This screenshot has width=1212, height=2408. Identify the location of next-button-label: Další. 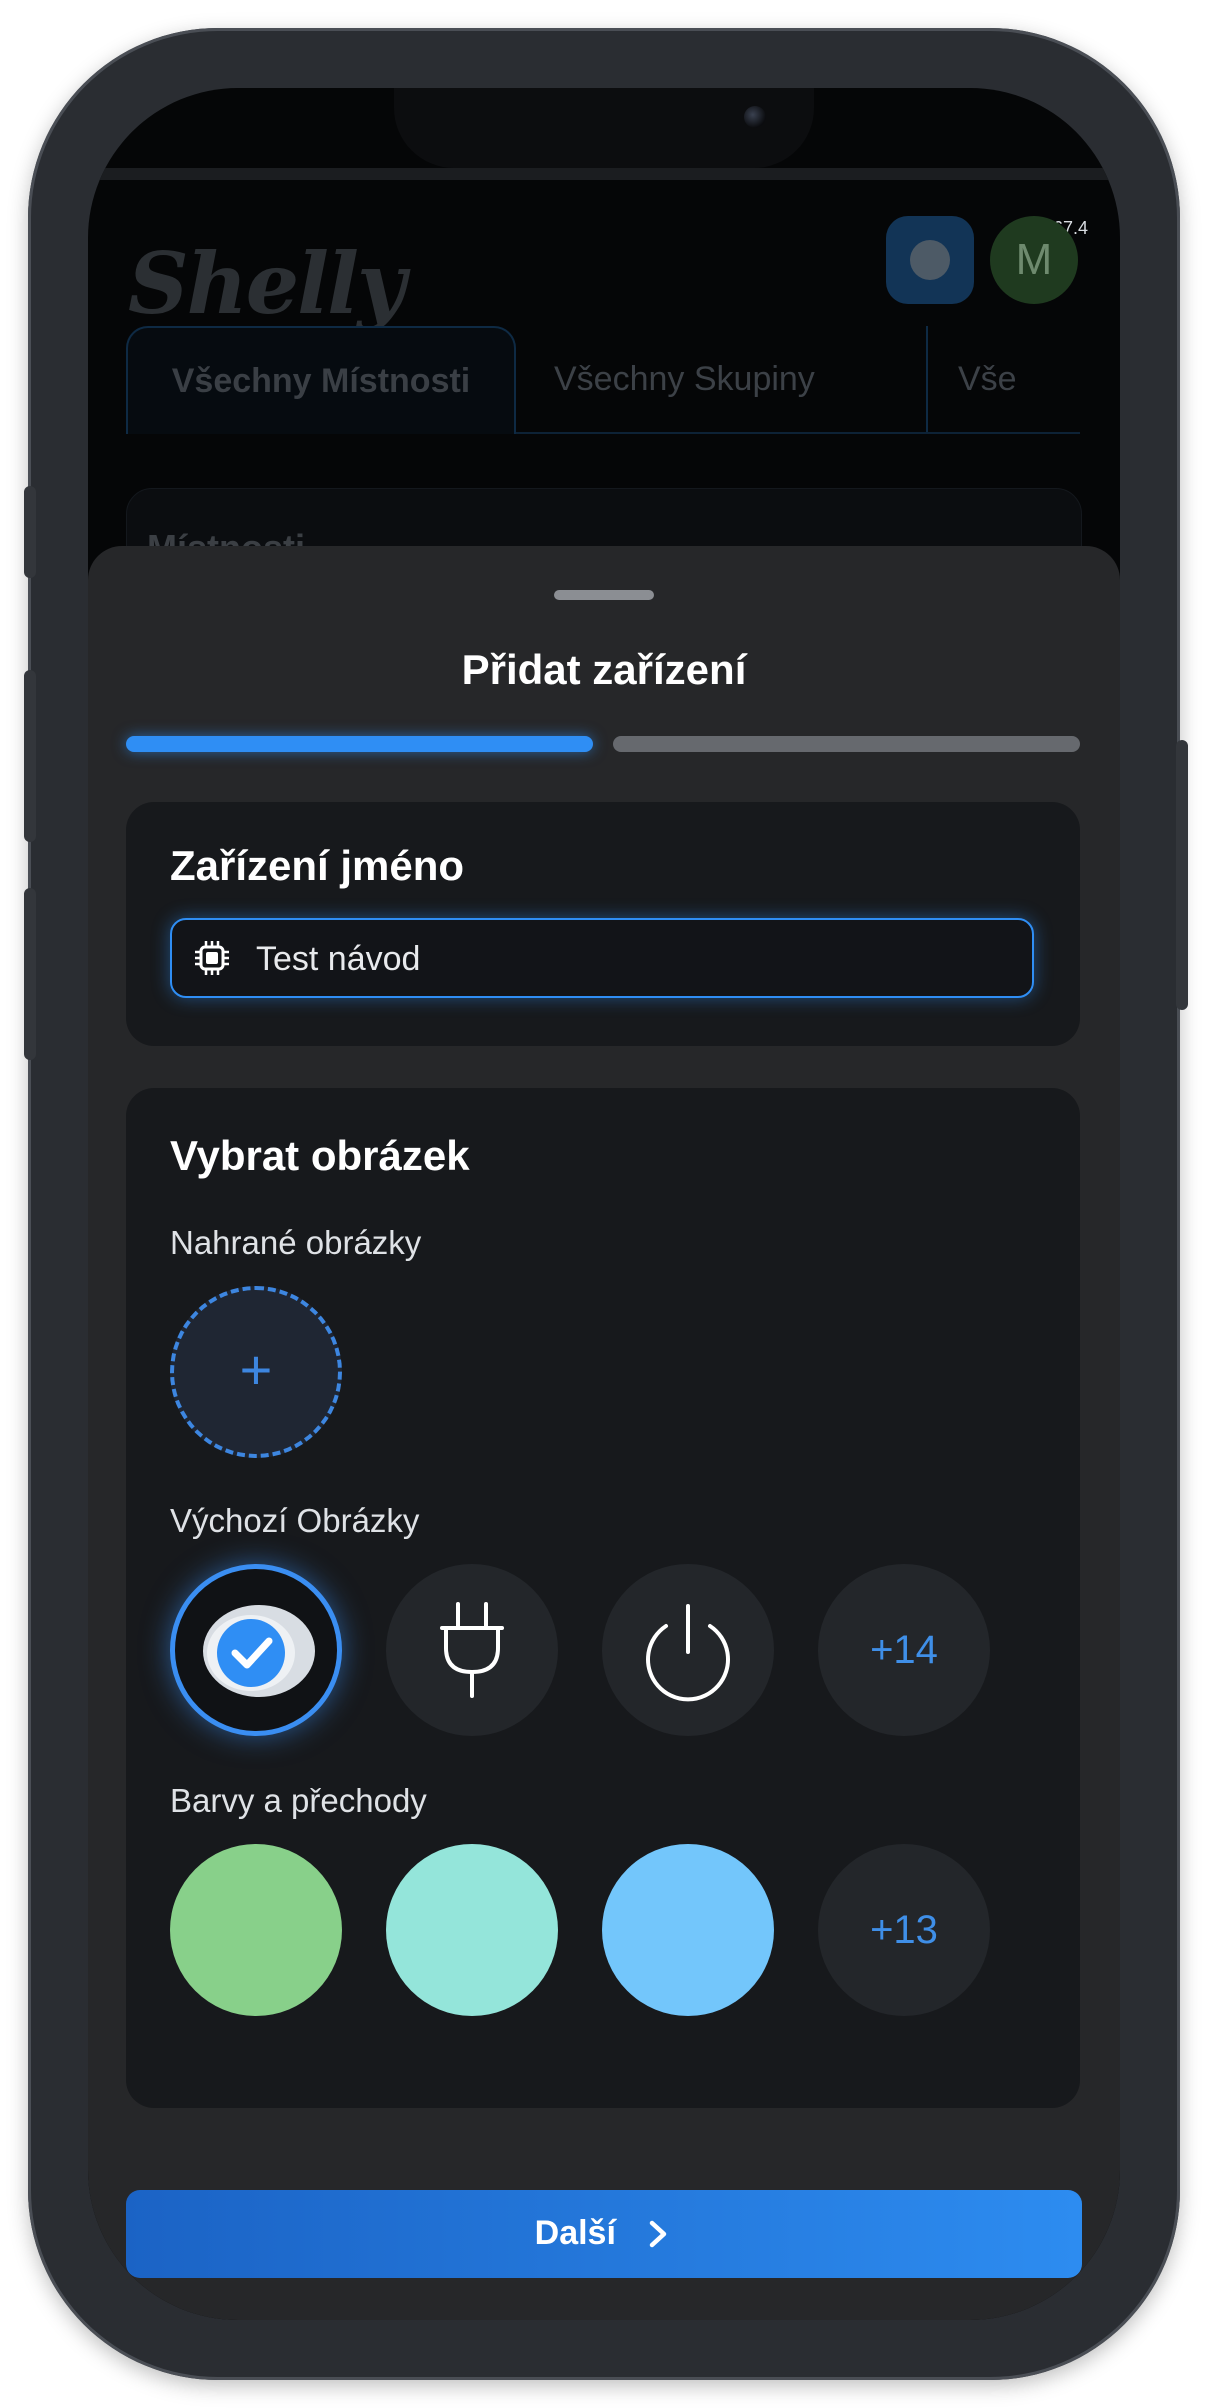
(575, 2233).